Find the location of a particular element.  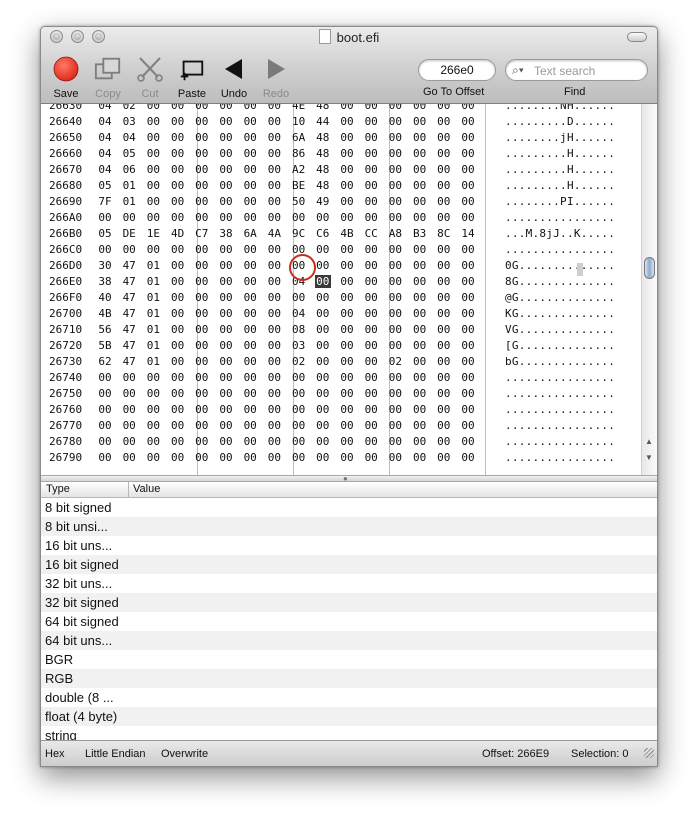

hex-byte: 4B is located at coordinates (105, 313).